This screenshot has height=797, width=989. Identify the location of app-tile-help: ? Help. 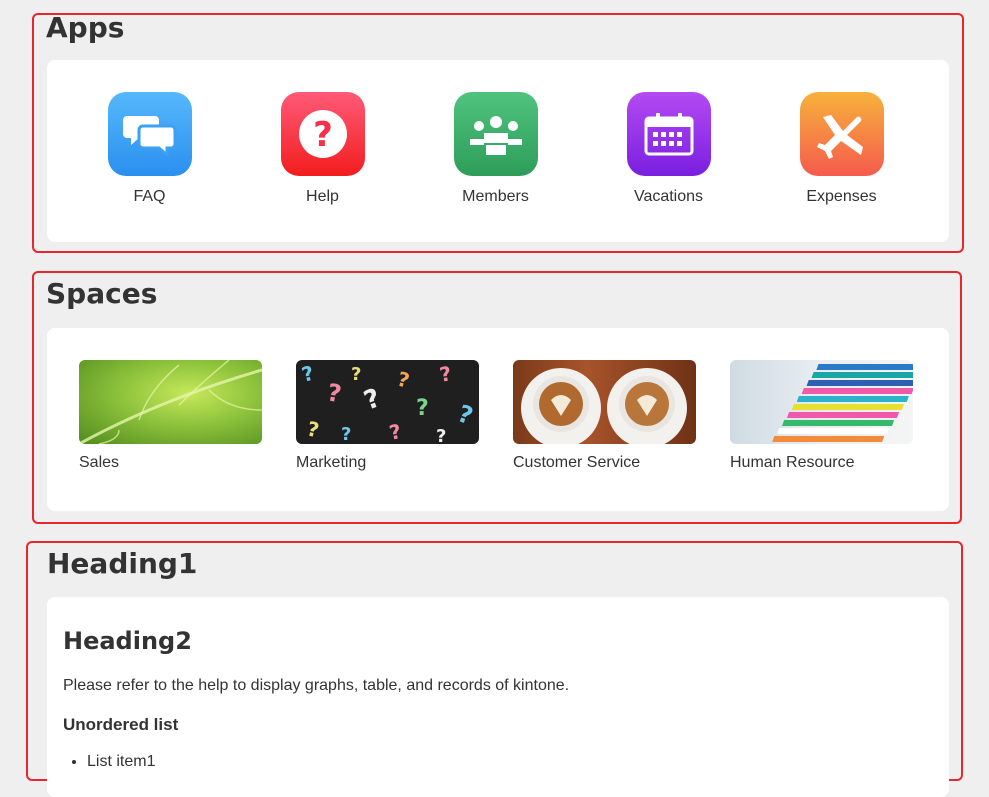
(322, 149).